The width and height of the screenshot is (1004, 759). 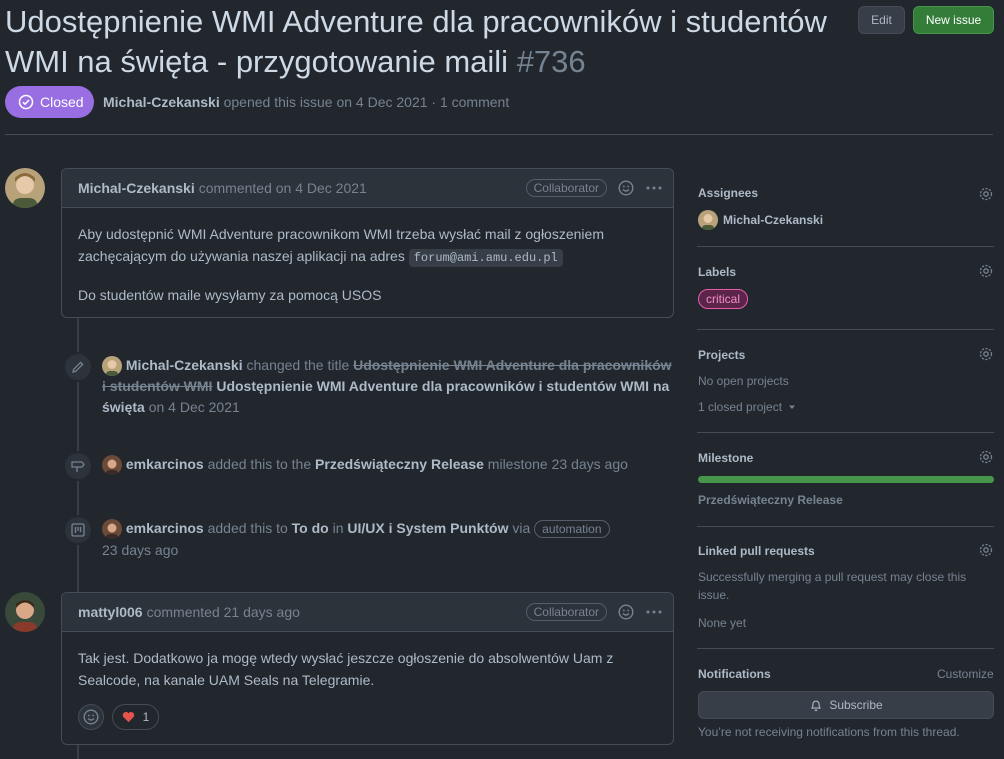 I want to click on milestone-name: Przedświąteczny Release, so click(x=770, y=500).